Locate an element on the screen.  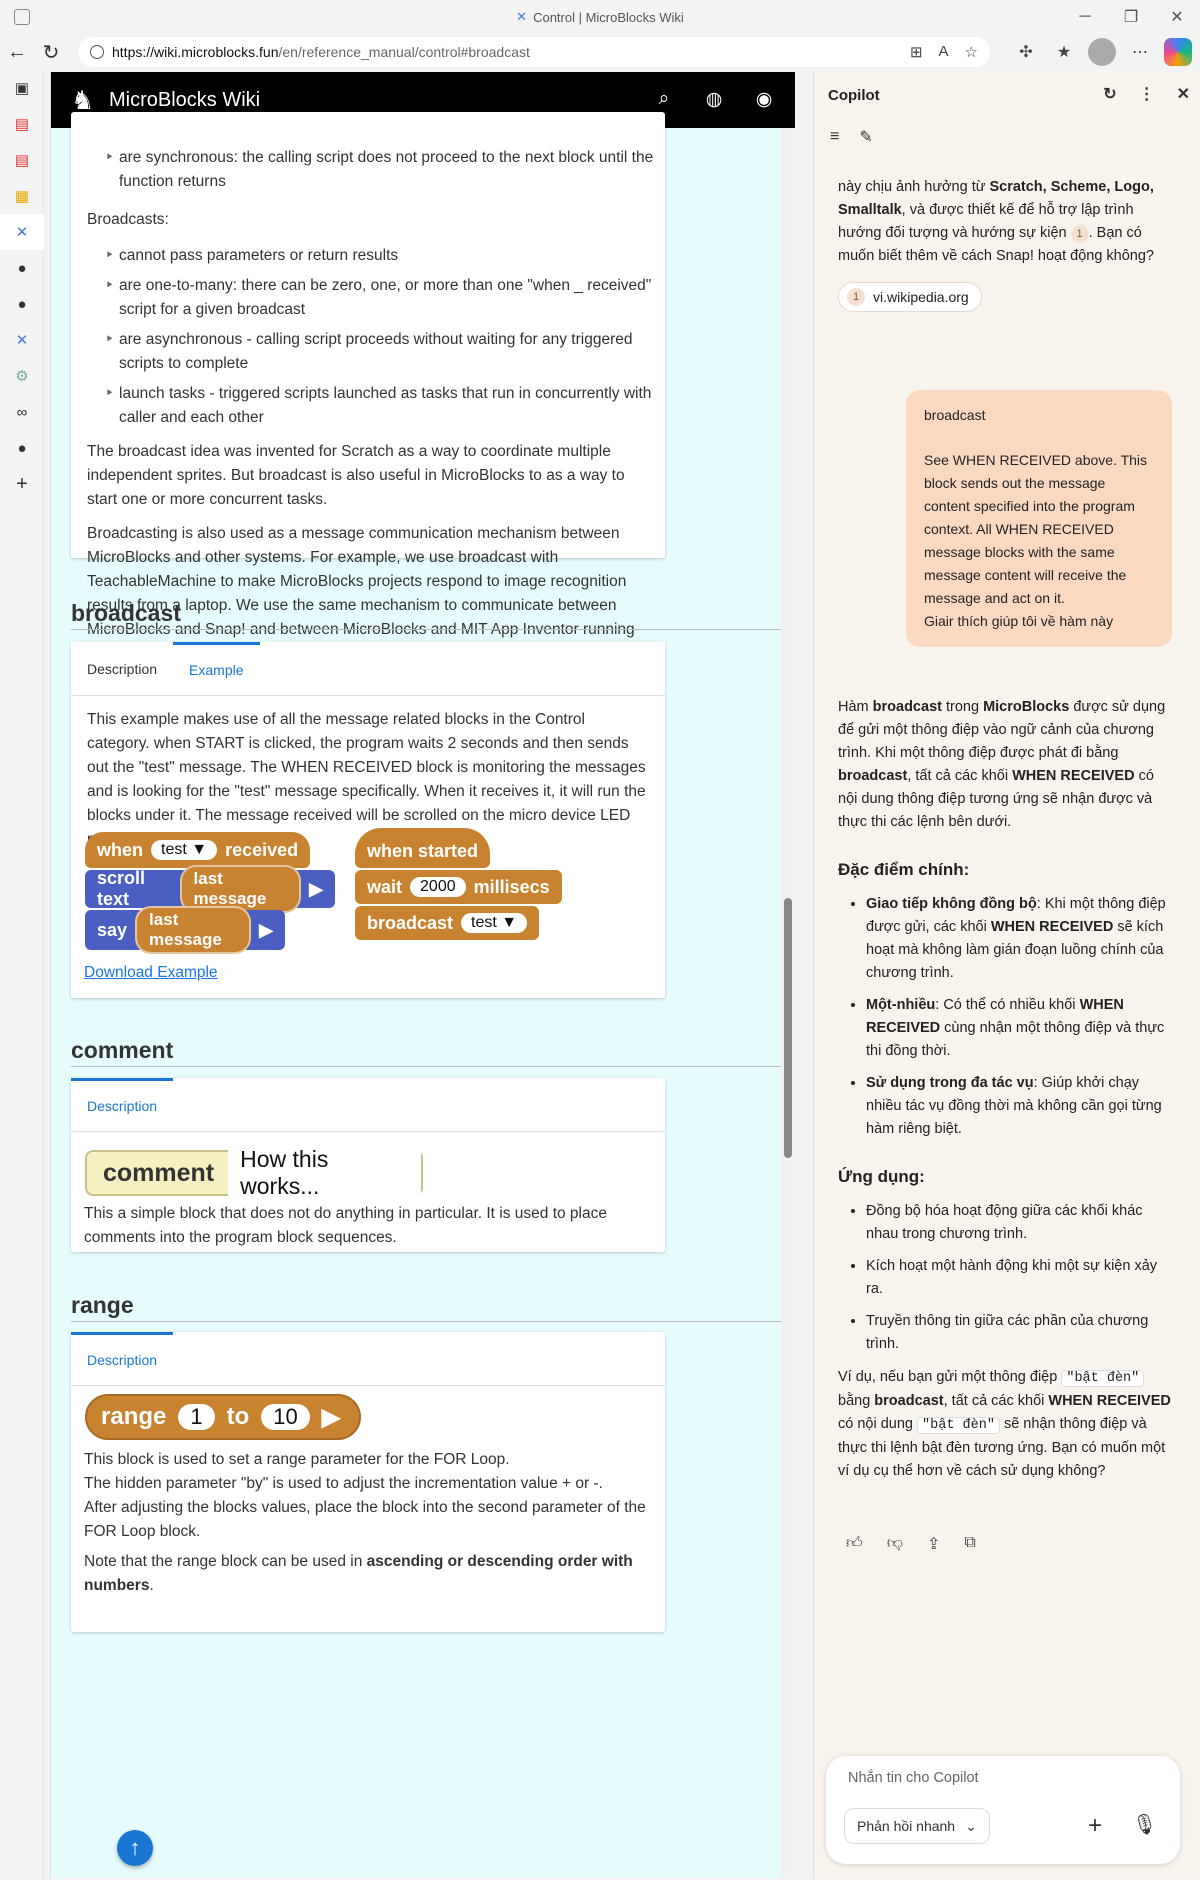
microblocks-tab-icon: ✕ is located at coordinates (22, 232).